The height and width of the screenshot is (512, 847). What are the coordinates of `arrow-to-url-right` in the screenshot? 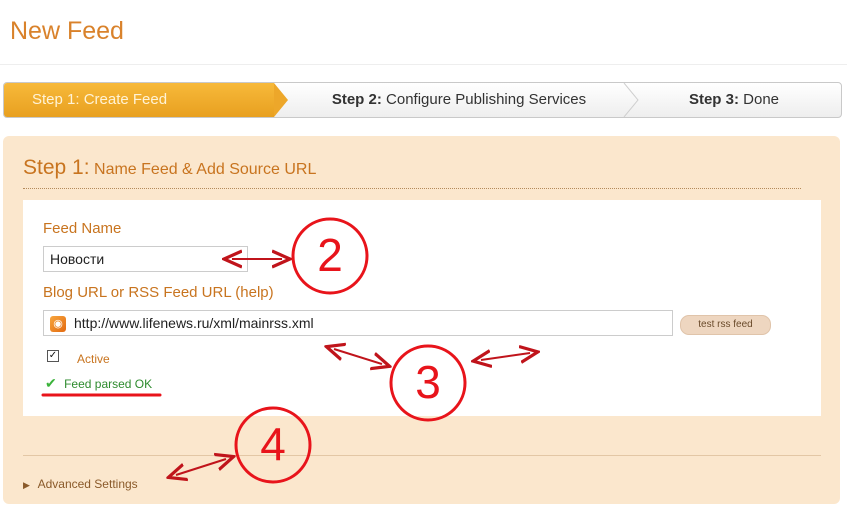 It's located at (505, 356).